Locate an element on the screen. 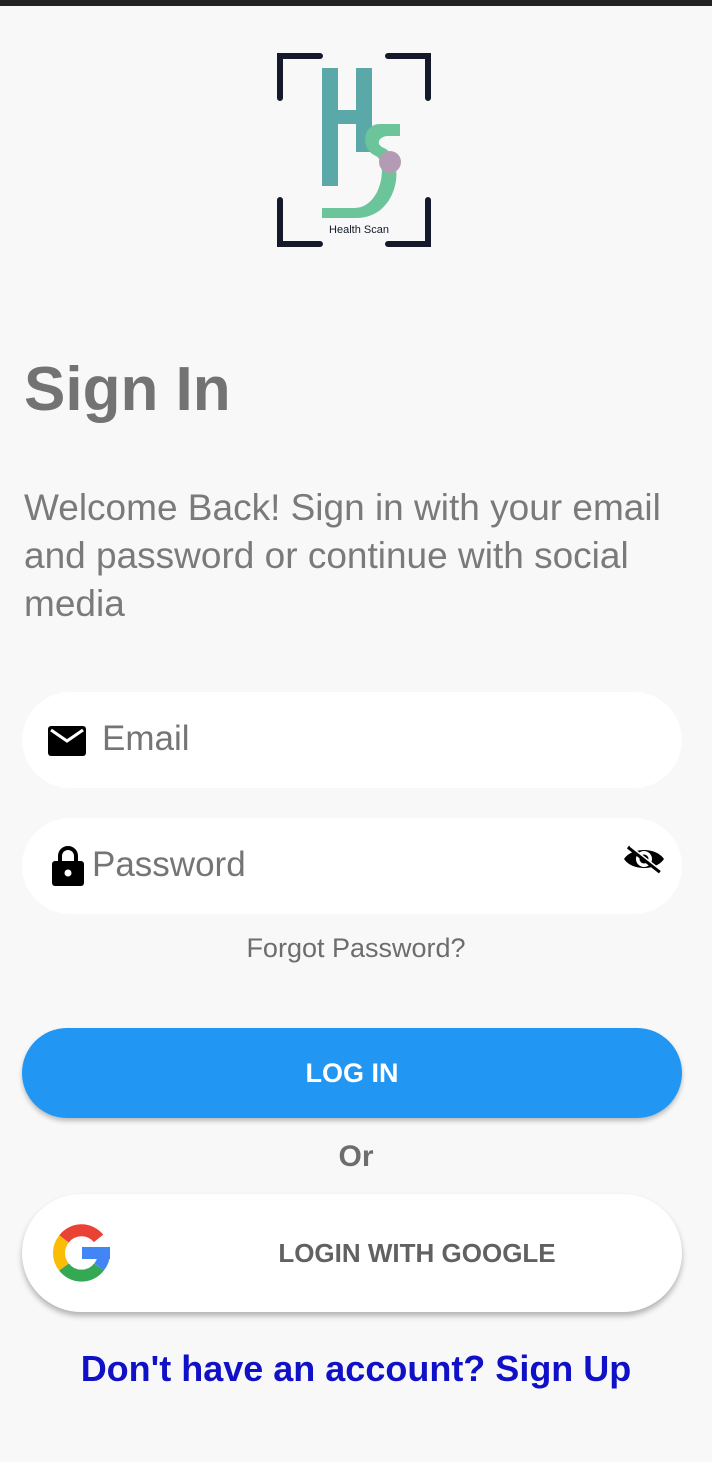  signup-link: Don't have an account? Sign Up is located at coordinates (356, 1369).